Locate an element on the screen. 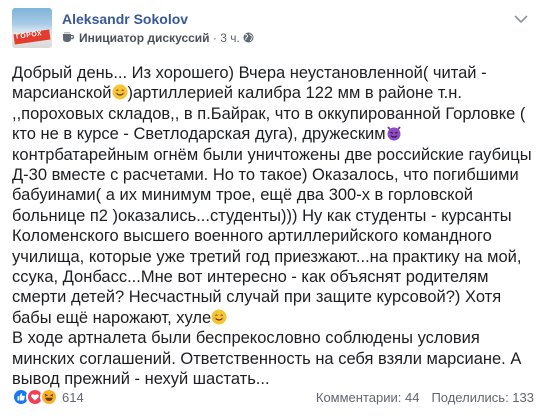  post-footer: 614 Комментарии: 44 Поделились: 133 is located at coordinates (273, 398).